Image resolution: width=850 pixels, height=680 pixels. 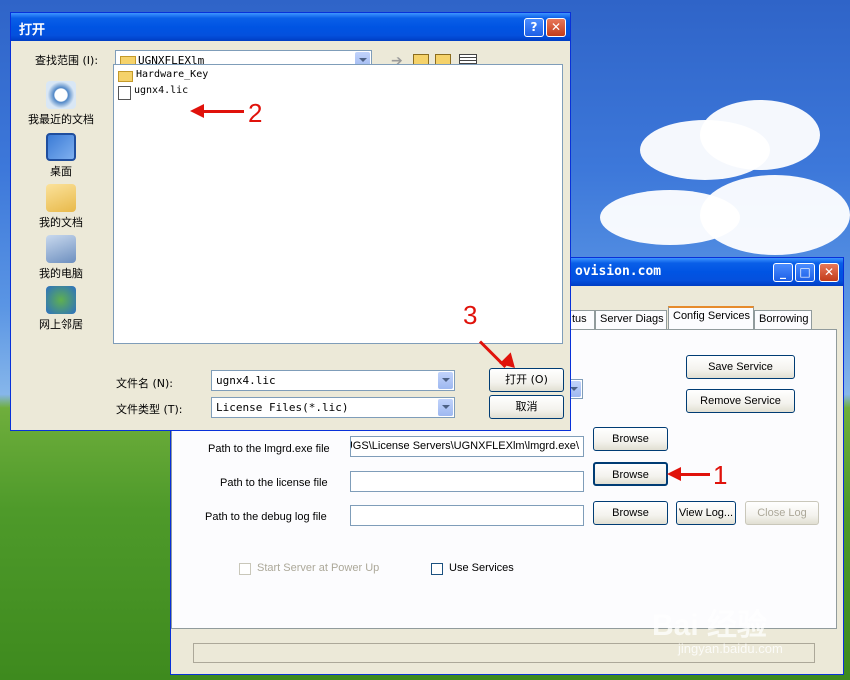 I want to click on place-label: 网上邻居, so click(x=61, y=324).